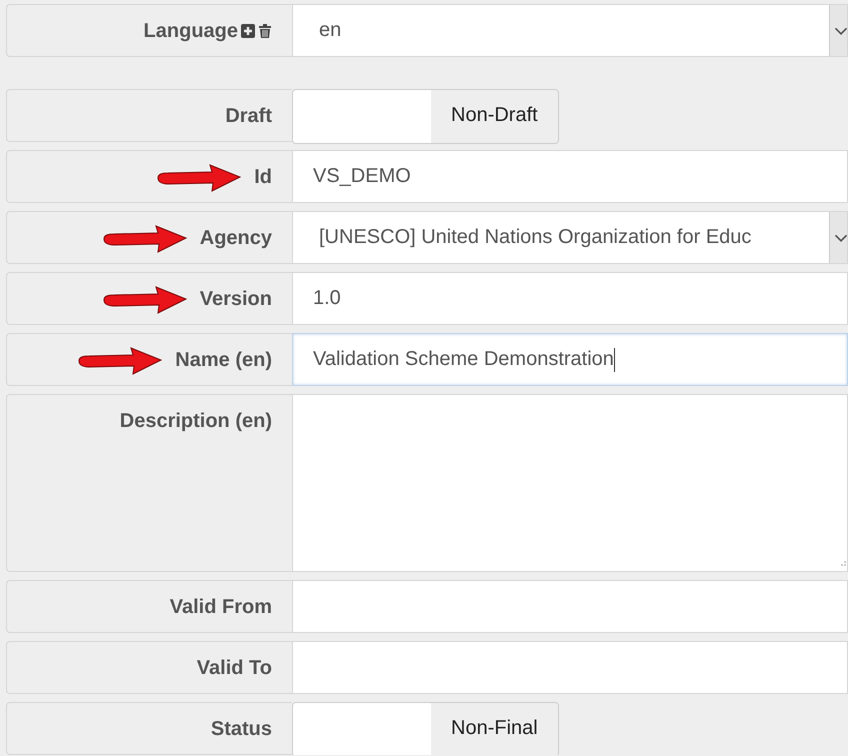 The image size is (848, 756). I want to click on field-label: Valid From, so click(221, 607).